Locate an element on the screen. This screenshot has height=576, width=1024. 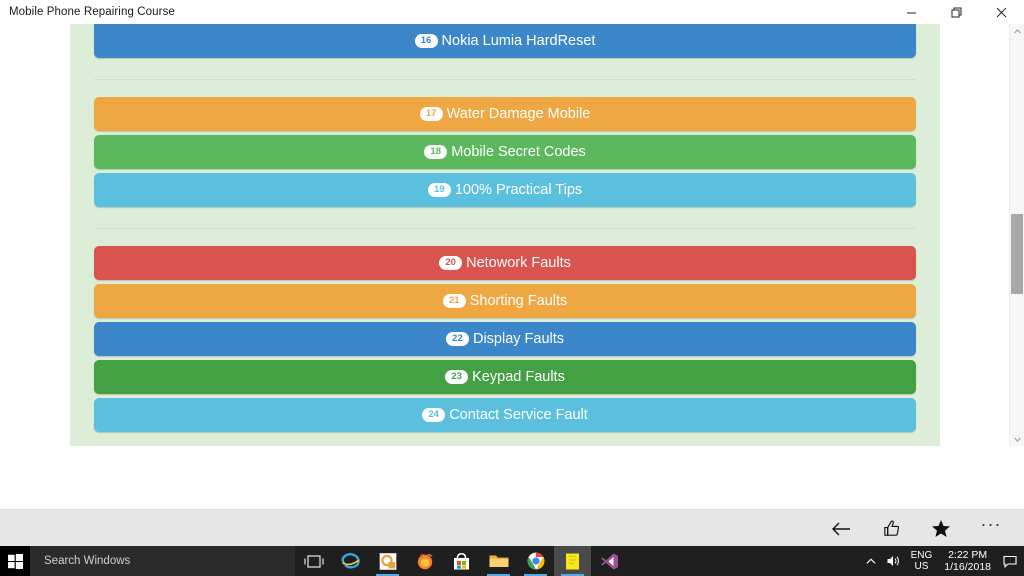
course-topic-bar: 16 Nokia Lumia HardReset is located at coordinates (505, 41).